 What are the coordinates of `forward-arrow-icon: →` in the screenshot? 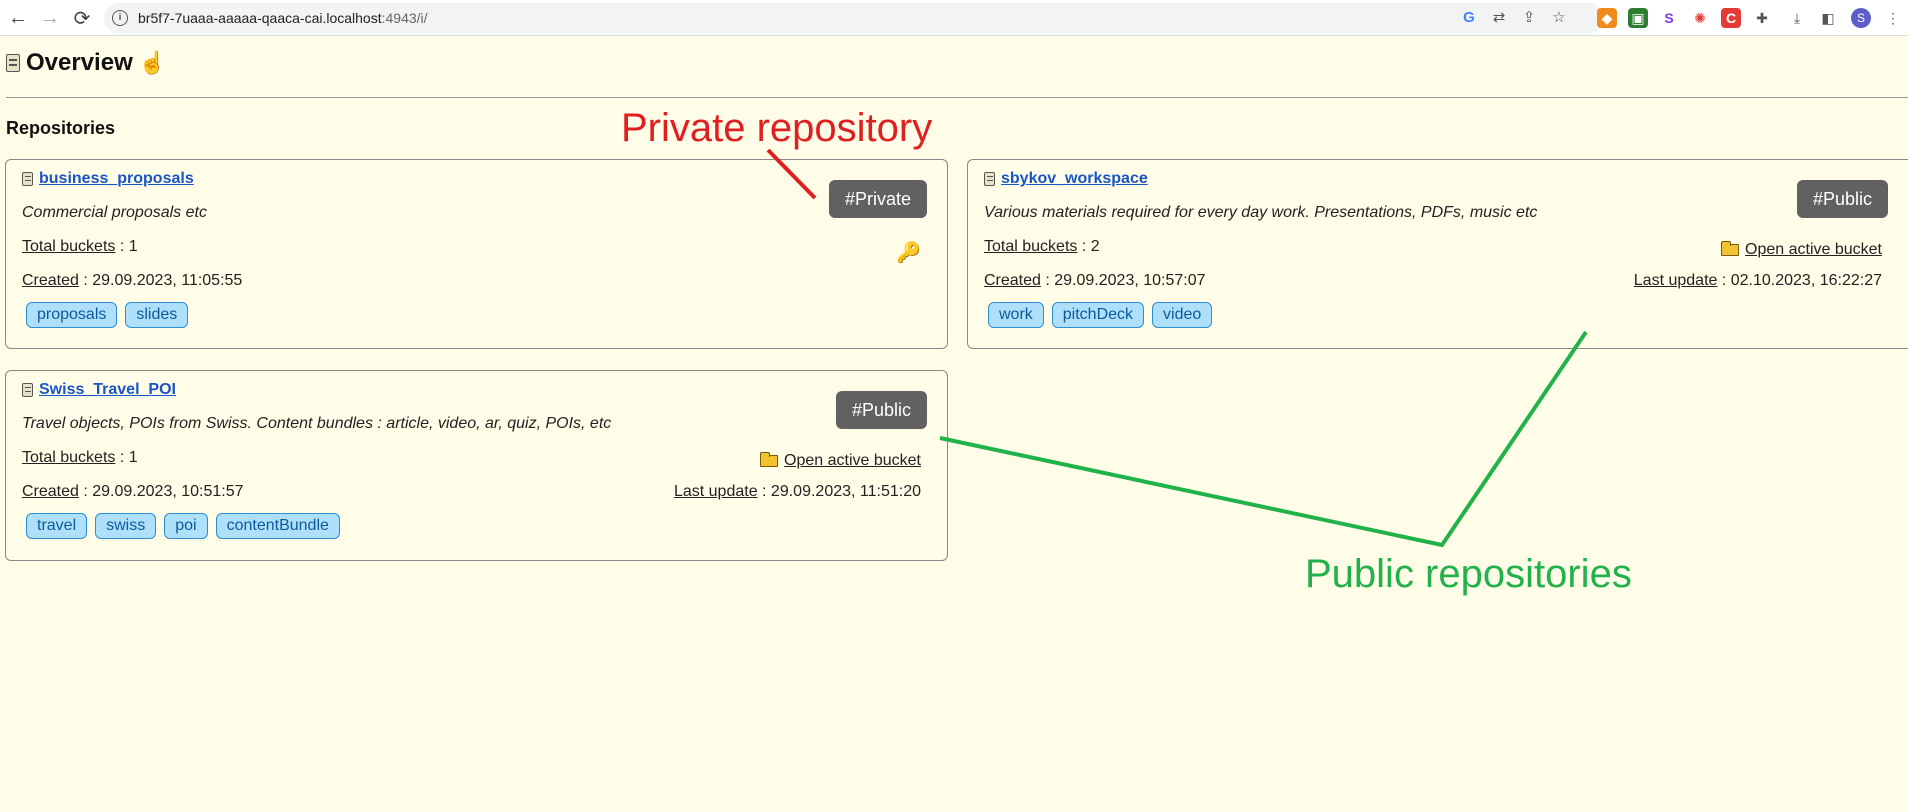 It's located at (50, 18).